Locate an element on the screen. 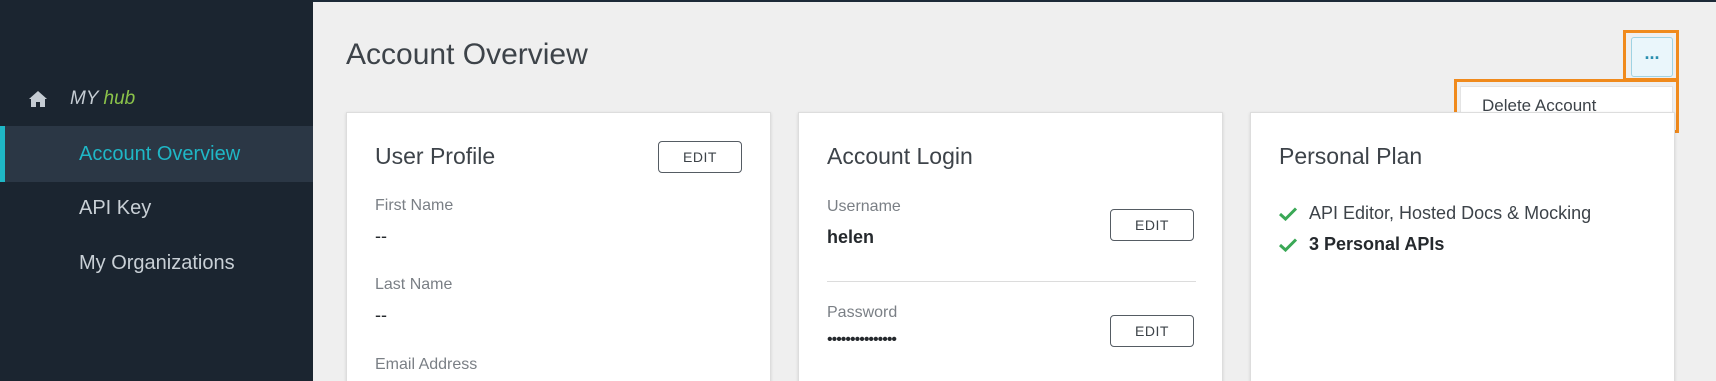 Image resolution: width=1716 pixels, height=381 pixels. plan-feature: API Editor, Hosted Docs & Mocking is located at coordinates (1435, 213).